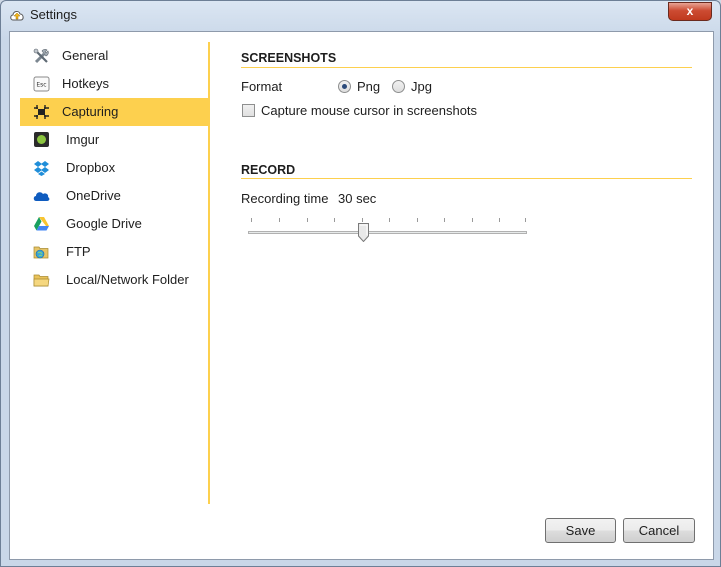  I want to click on window-title: Settings, so click(53, 14).